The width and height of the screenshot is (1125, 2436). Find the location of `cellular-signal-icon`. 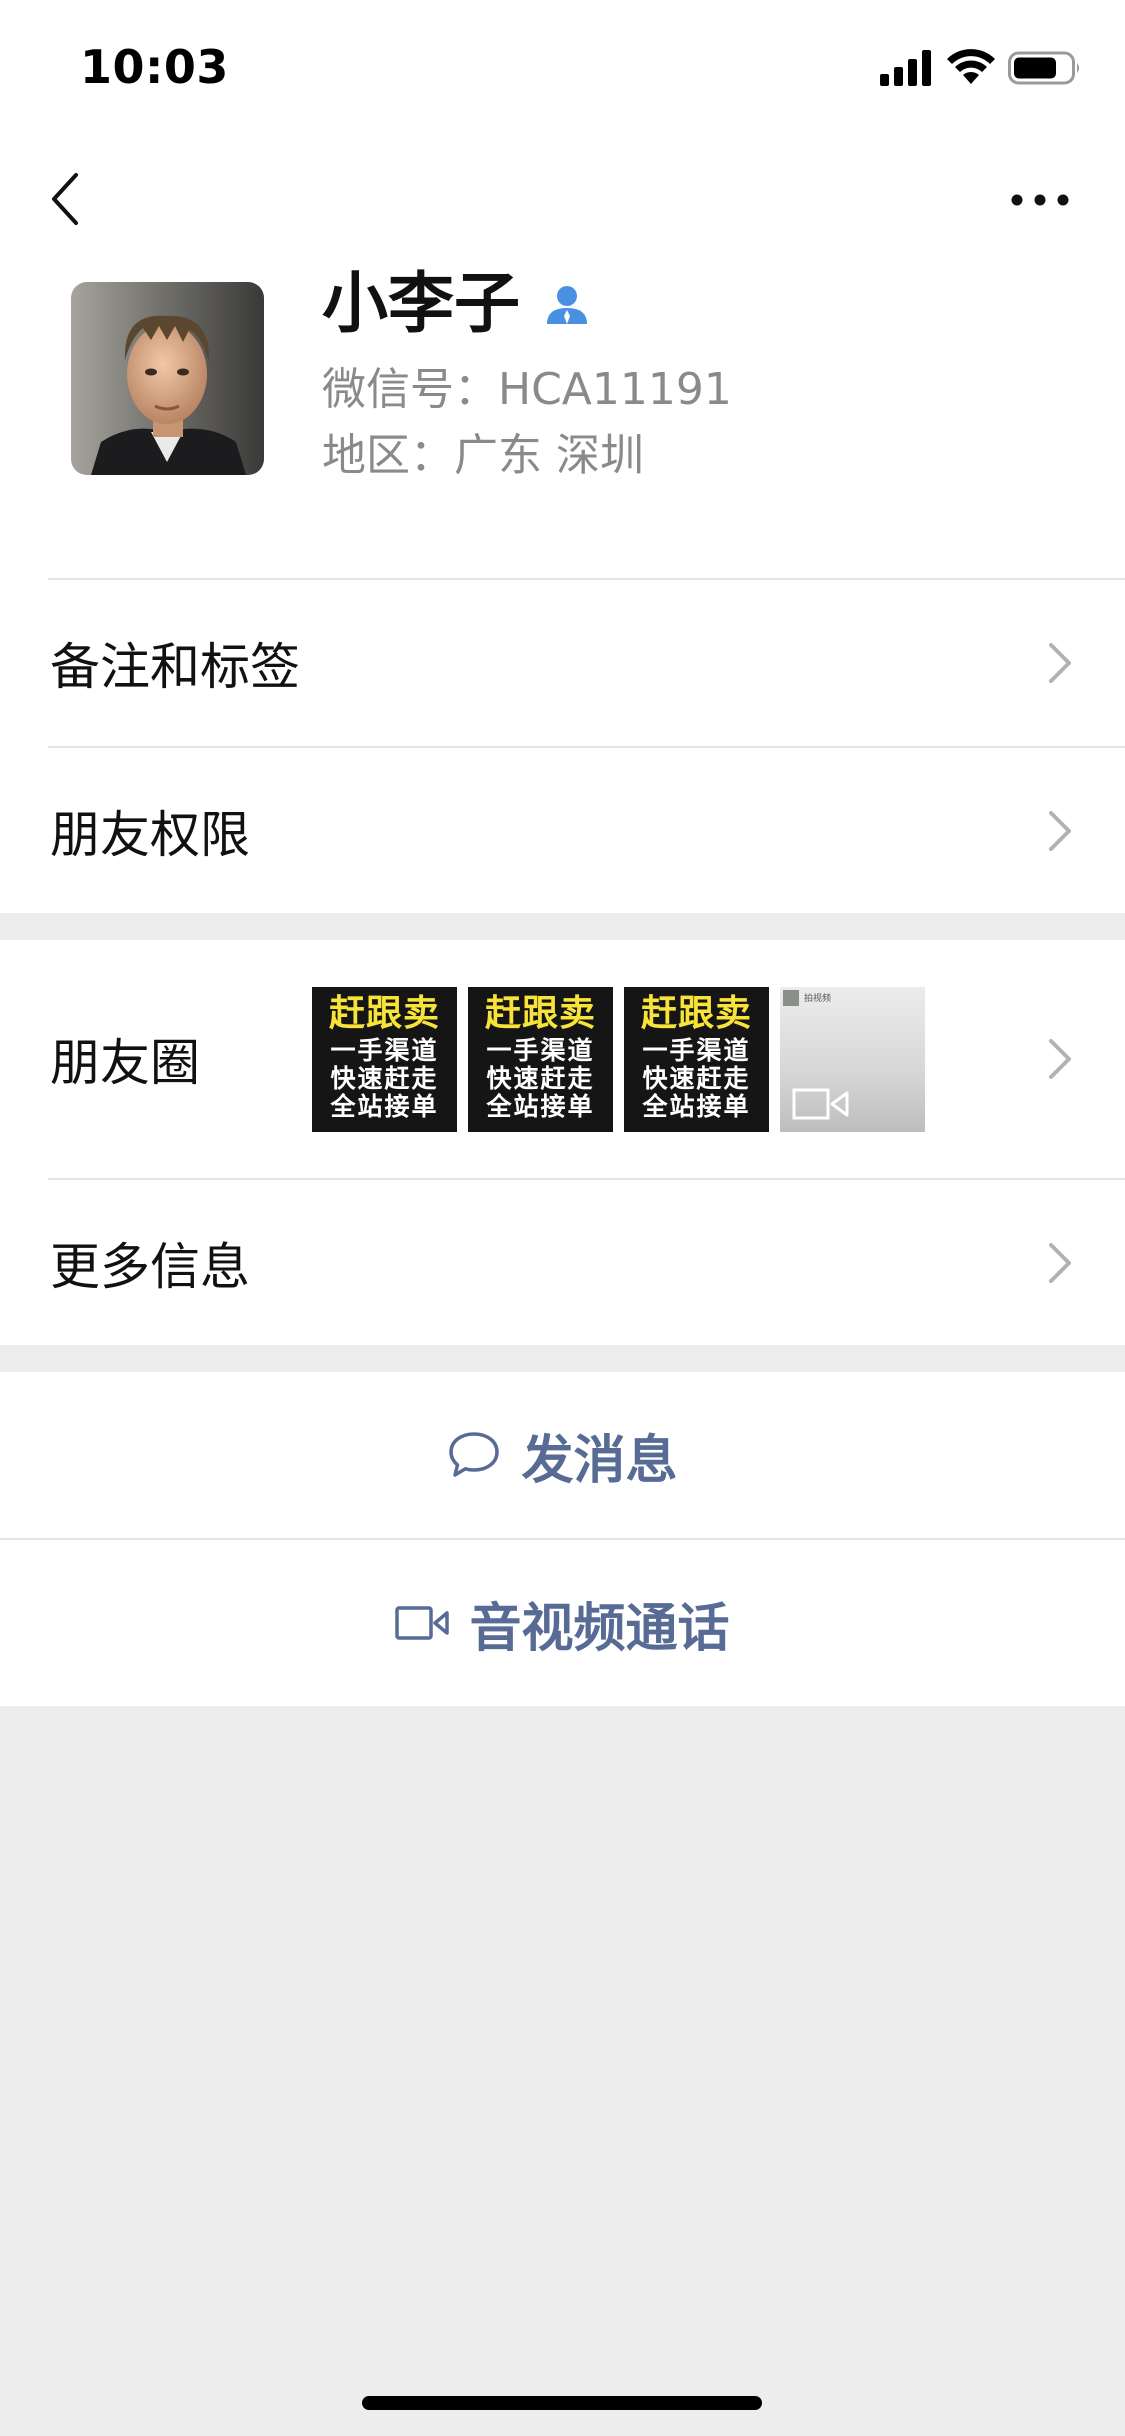

cellular-signal-icon is located at coordinates (905, 68).